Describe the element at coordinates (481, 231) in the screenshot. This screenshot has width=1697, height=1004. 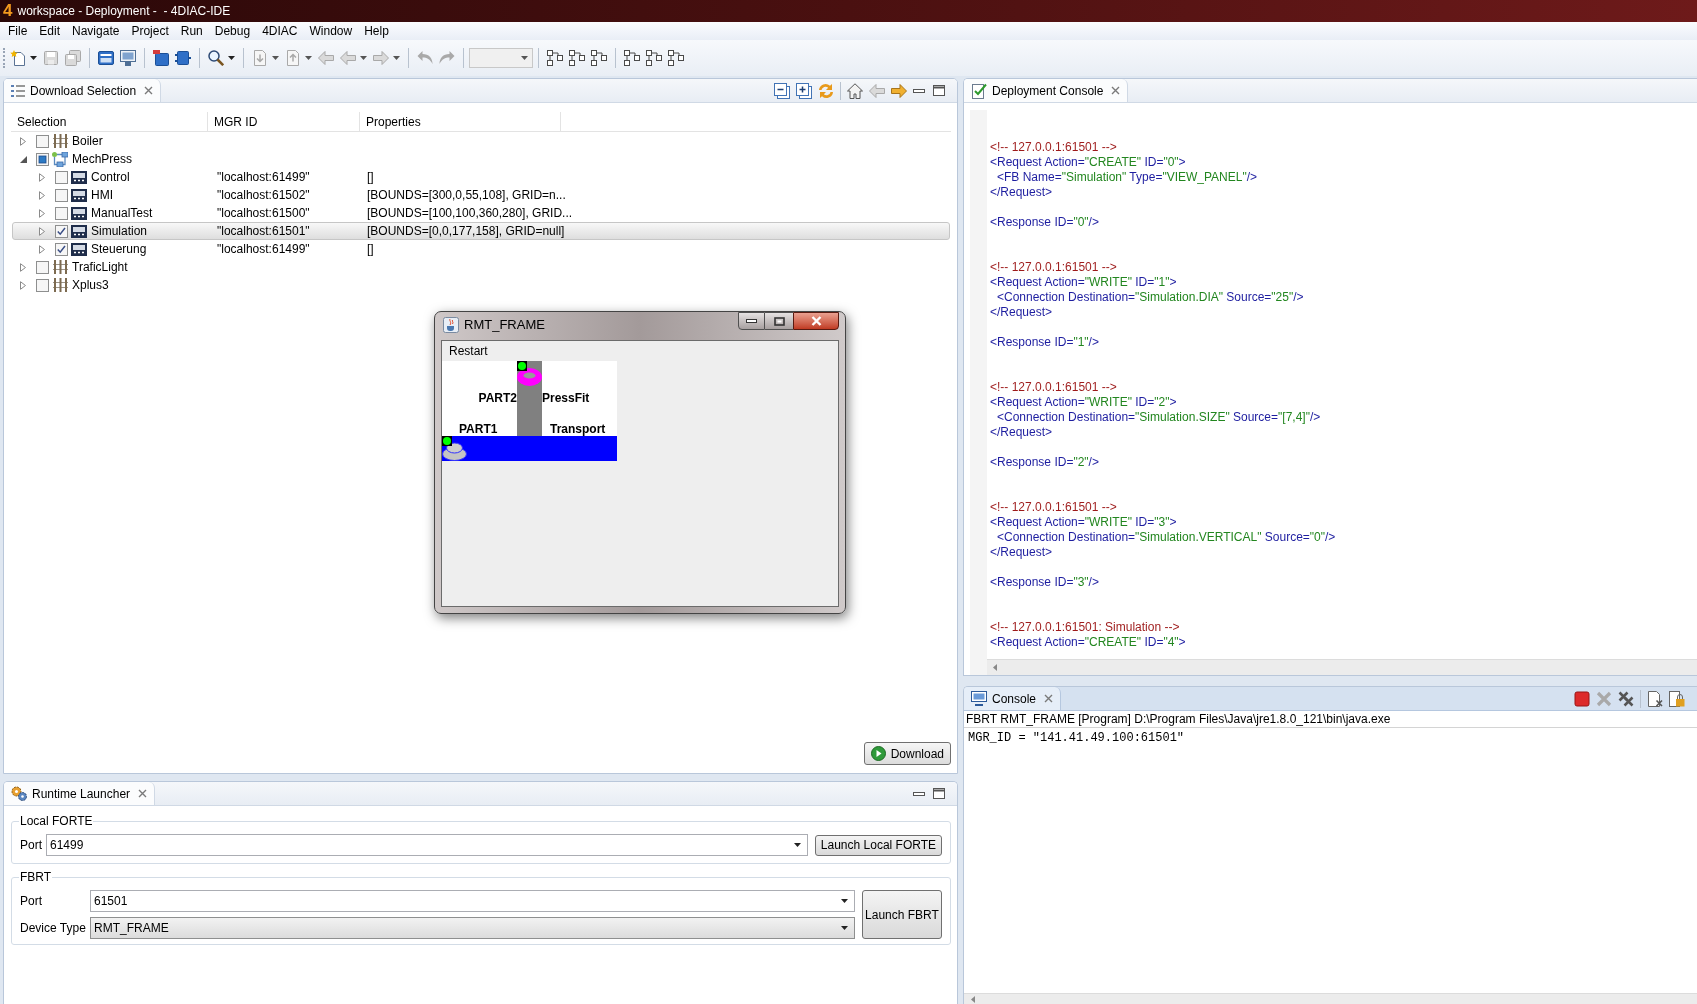
I see `tree-row: Simulation "localhost:61501" [BOUNDS=[0,0,177,158], GRID=null]` at that location.